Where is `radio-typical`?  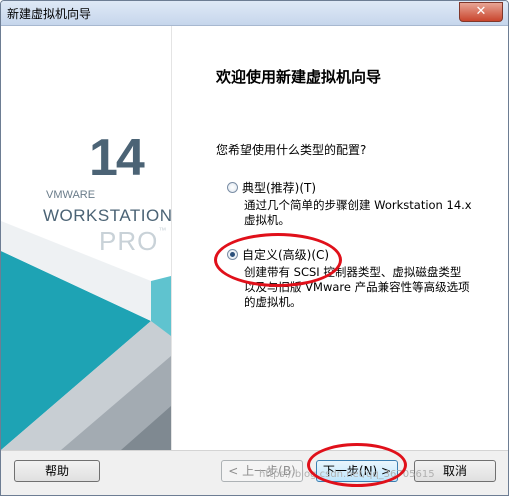
radio-typical is located at coordinates (232, 187).